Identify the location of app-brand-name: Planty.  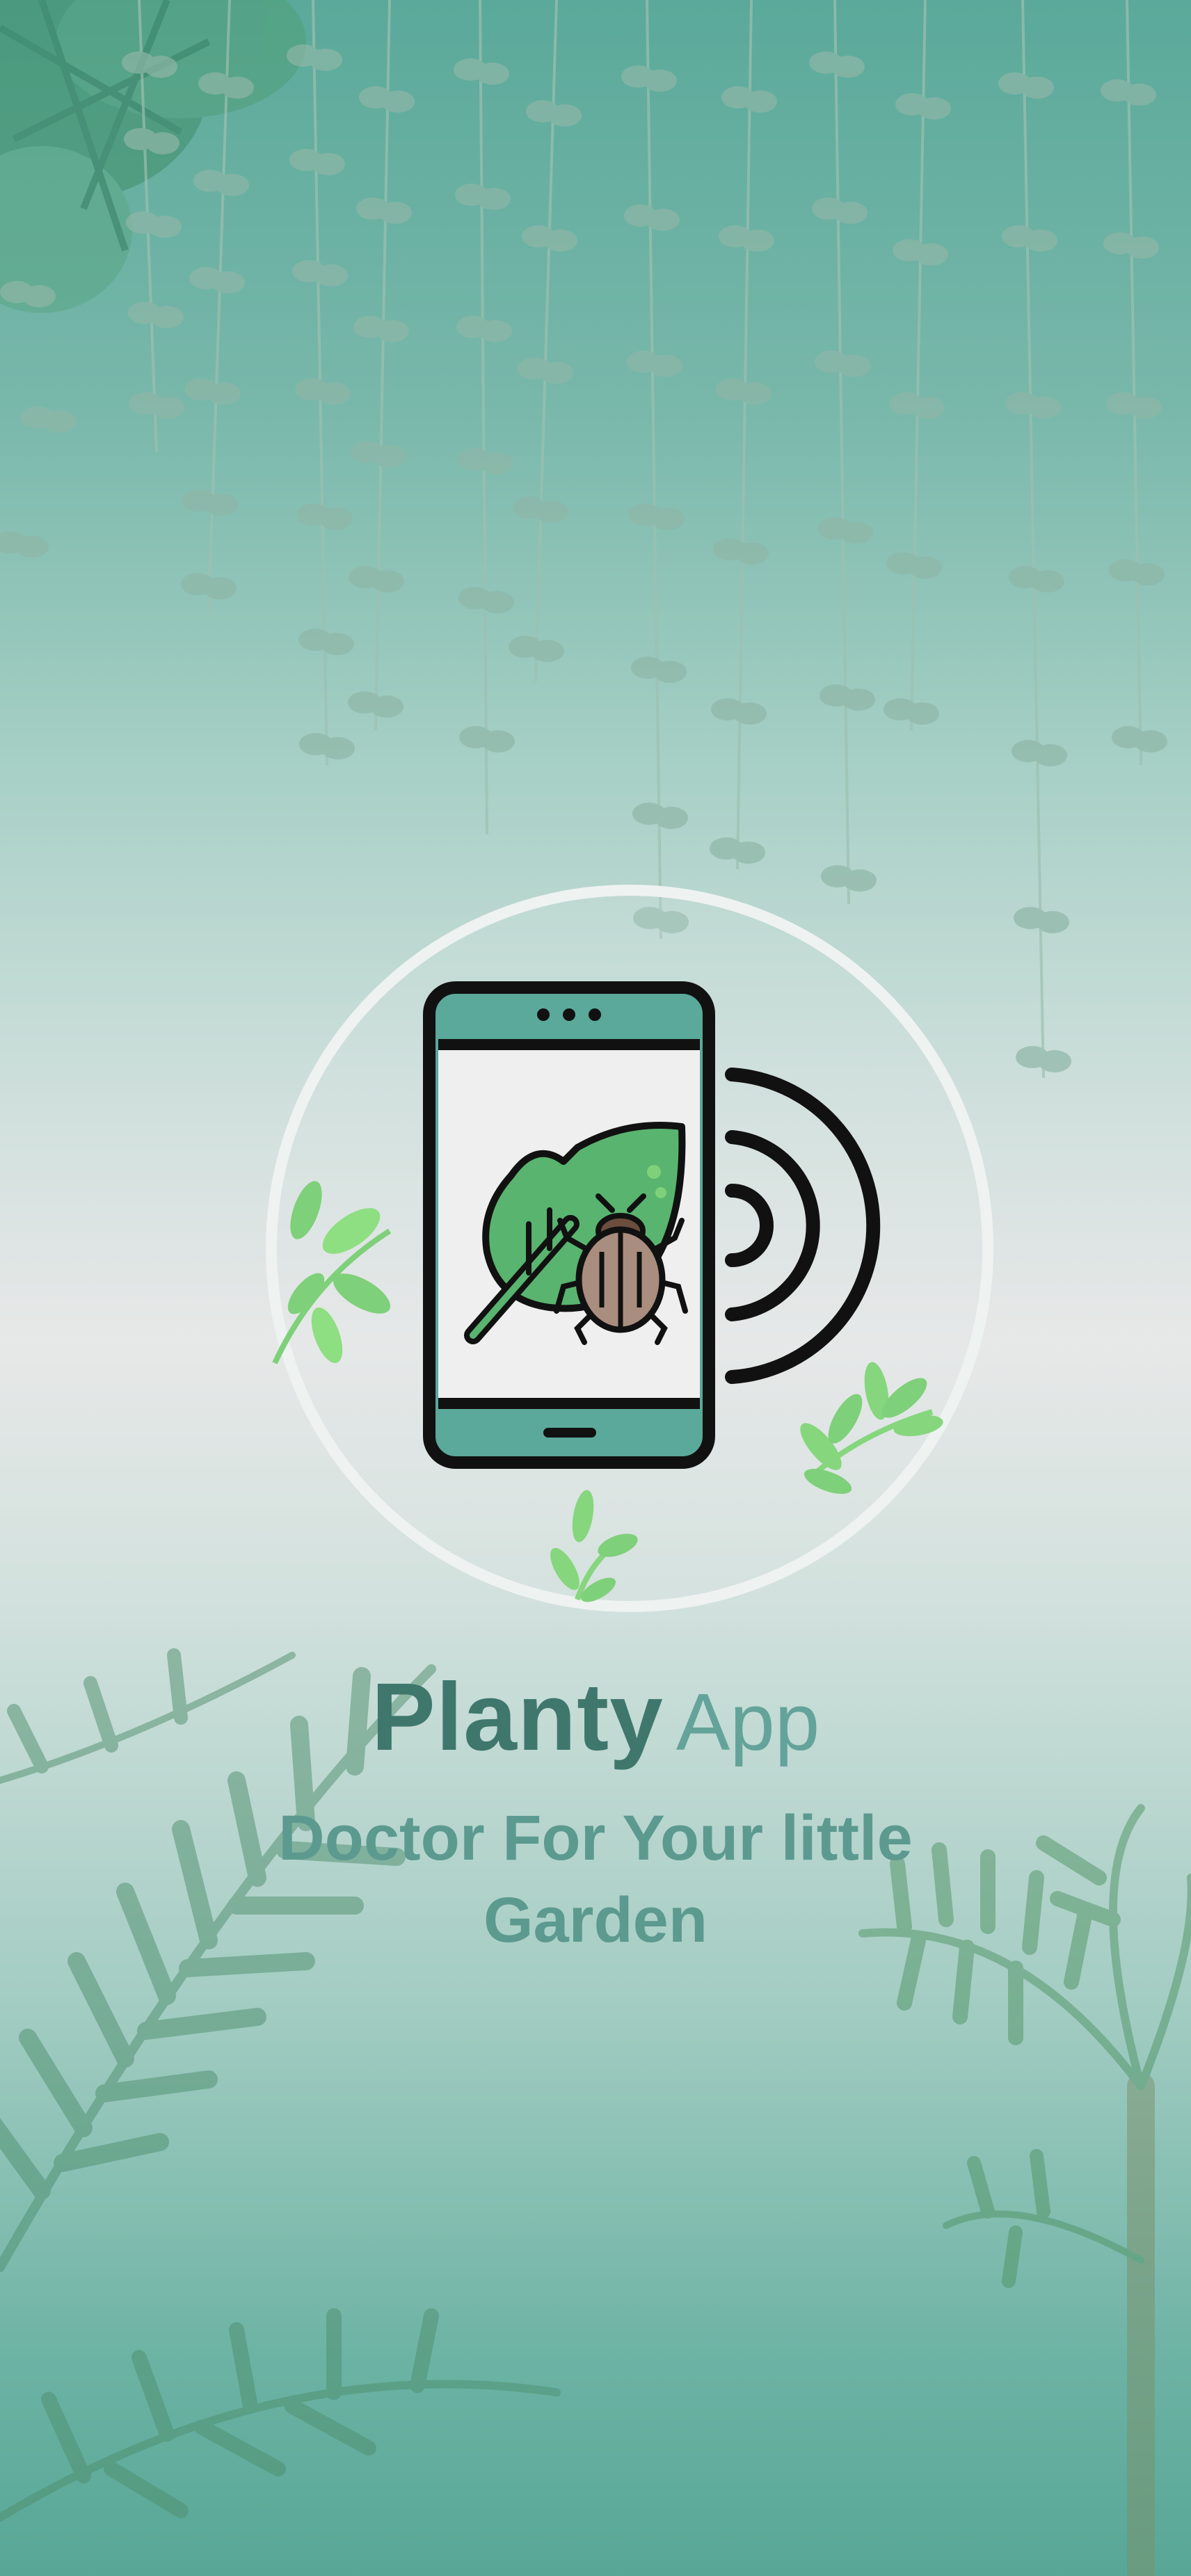
(517, 1717).